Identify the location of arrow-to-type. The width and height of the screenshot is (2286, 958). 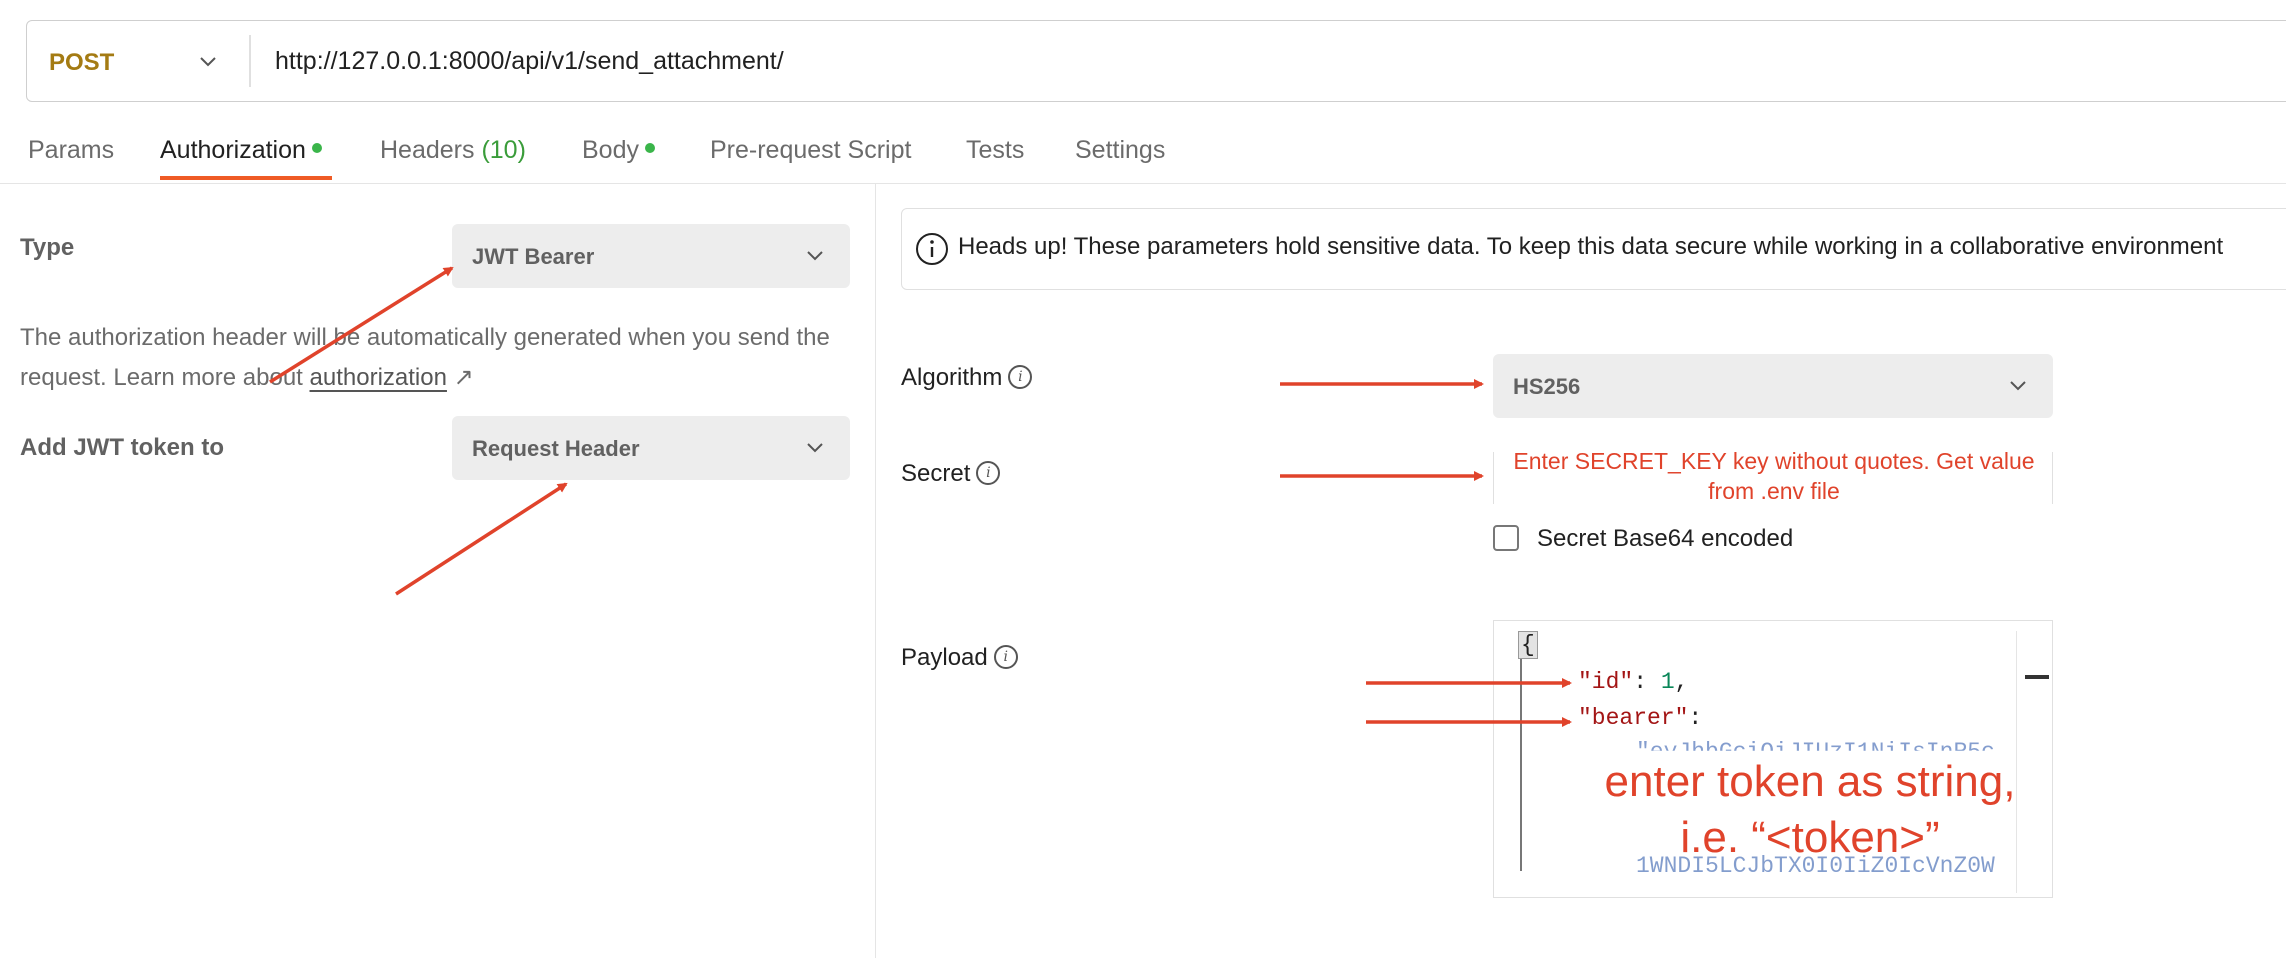
(361, 325).